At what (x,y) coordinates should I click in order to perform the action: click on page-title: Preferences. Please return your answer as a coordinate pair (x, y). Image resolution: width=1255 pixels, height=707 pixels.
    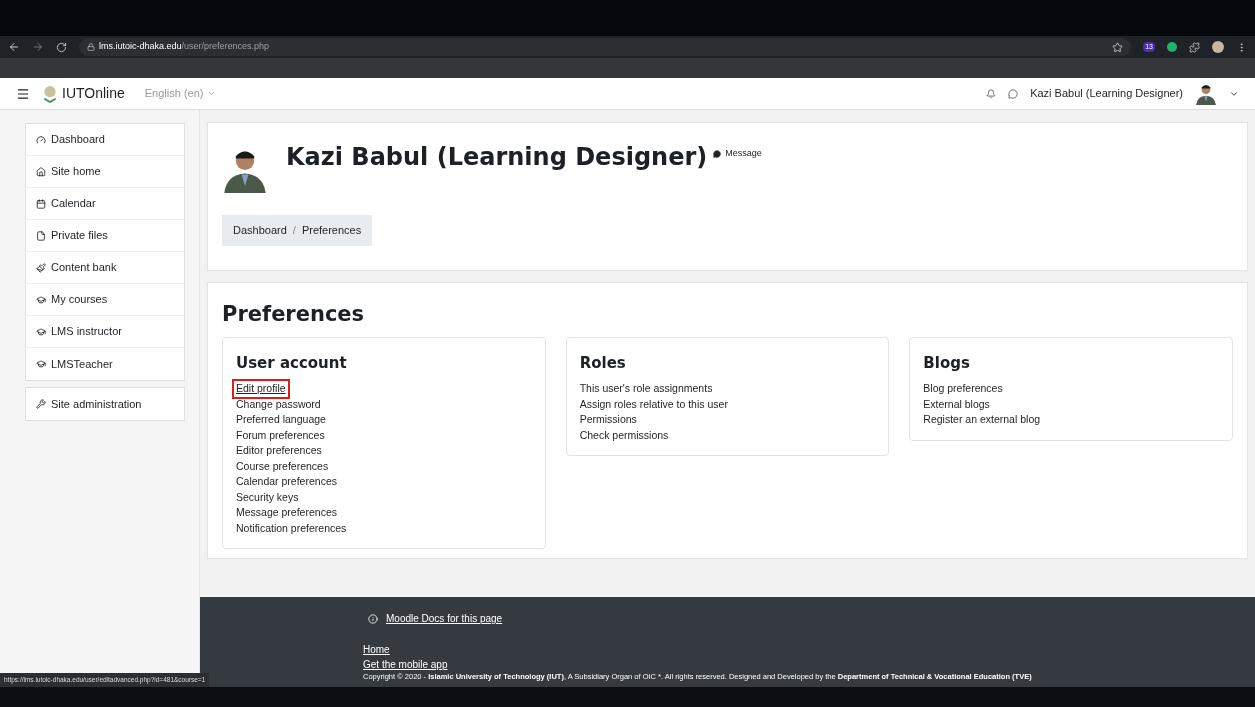
    Looking at the image, I should click on (294, 314).